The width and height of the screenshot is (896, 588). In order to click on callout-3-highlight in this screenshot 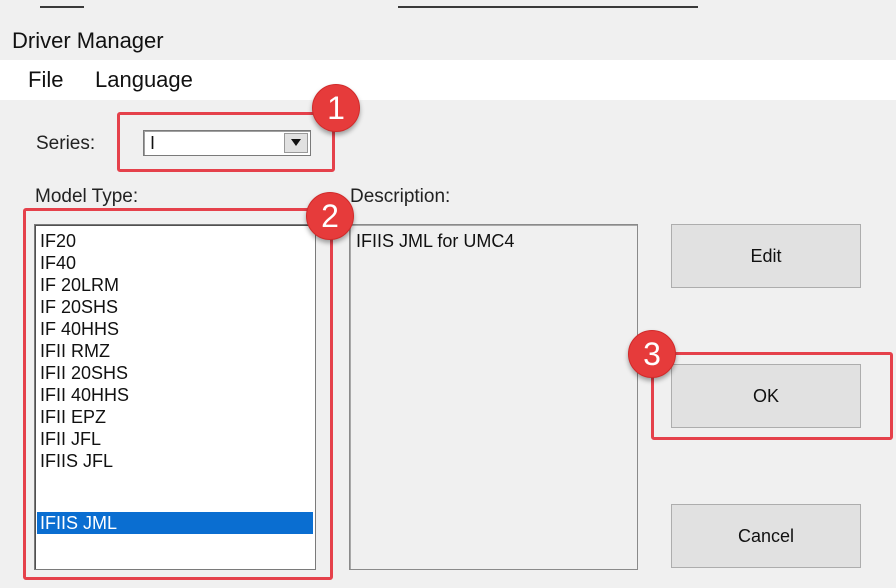, I will do `click(772, 396)`.